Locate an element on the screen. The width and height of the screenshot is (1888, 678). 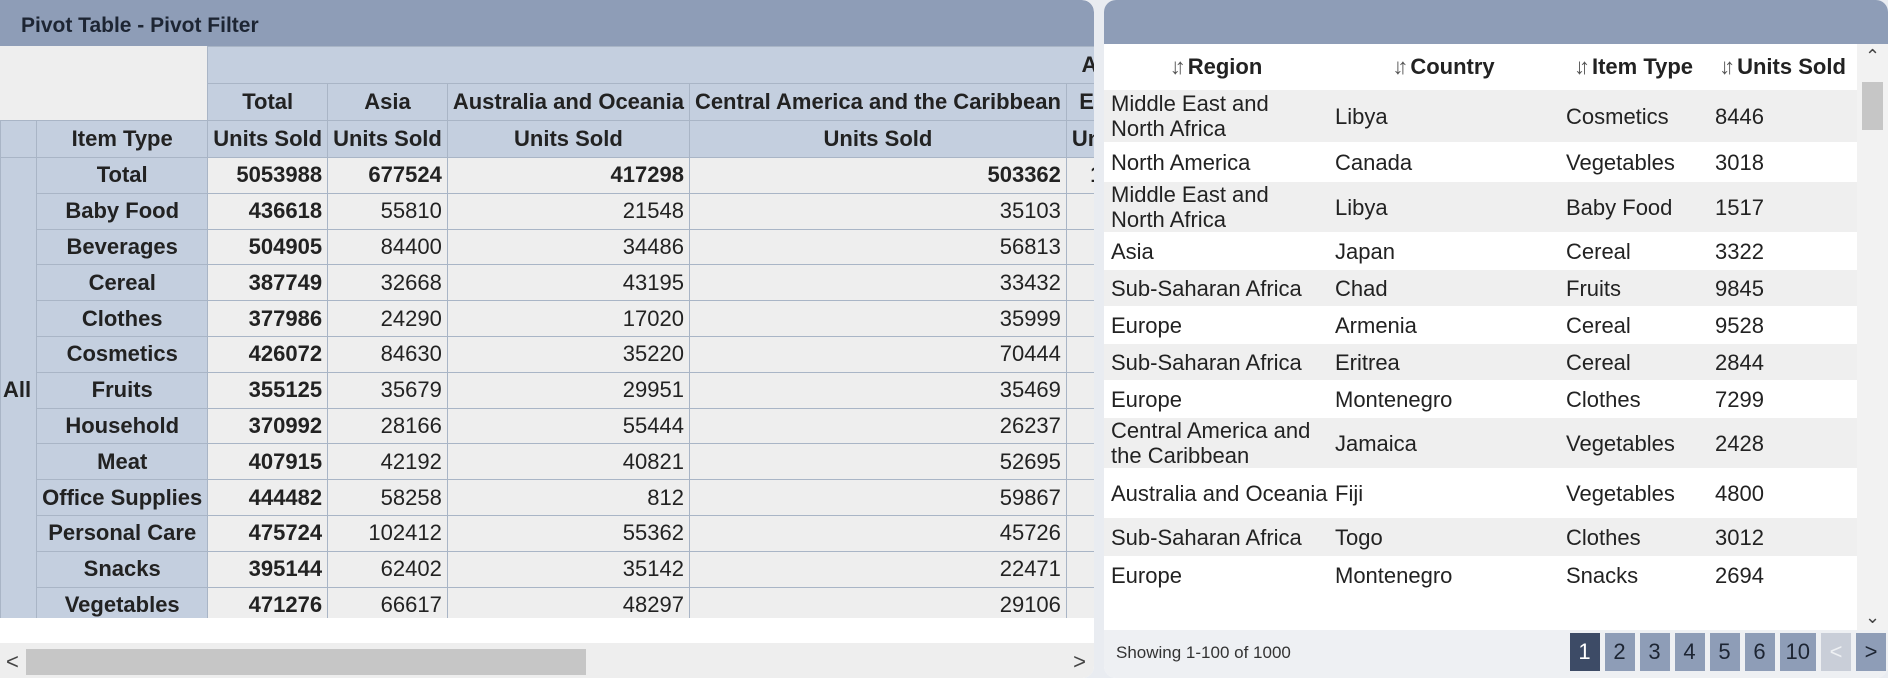
col-header: Total is located at coordinates (268, 102).